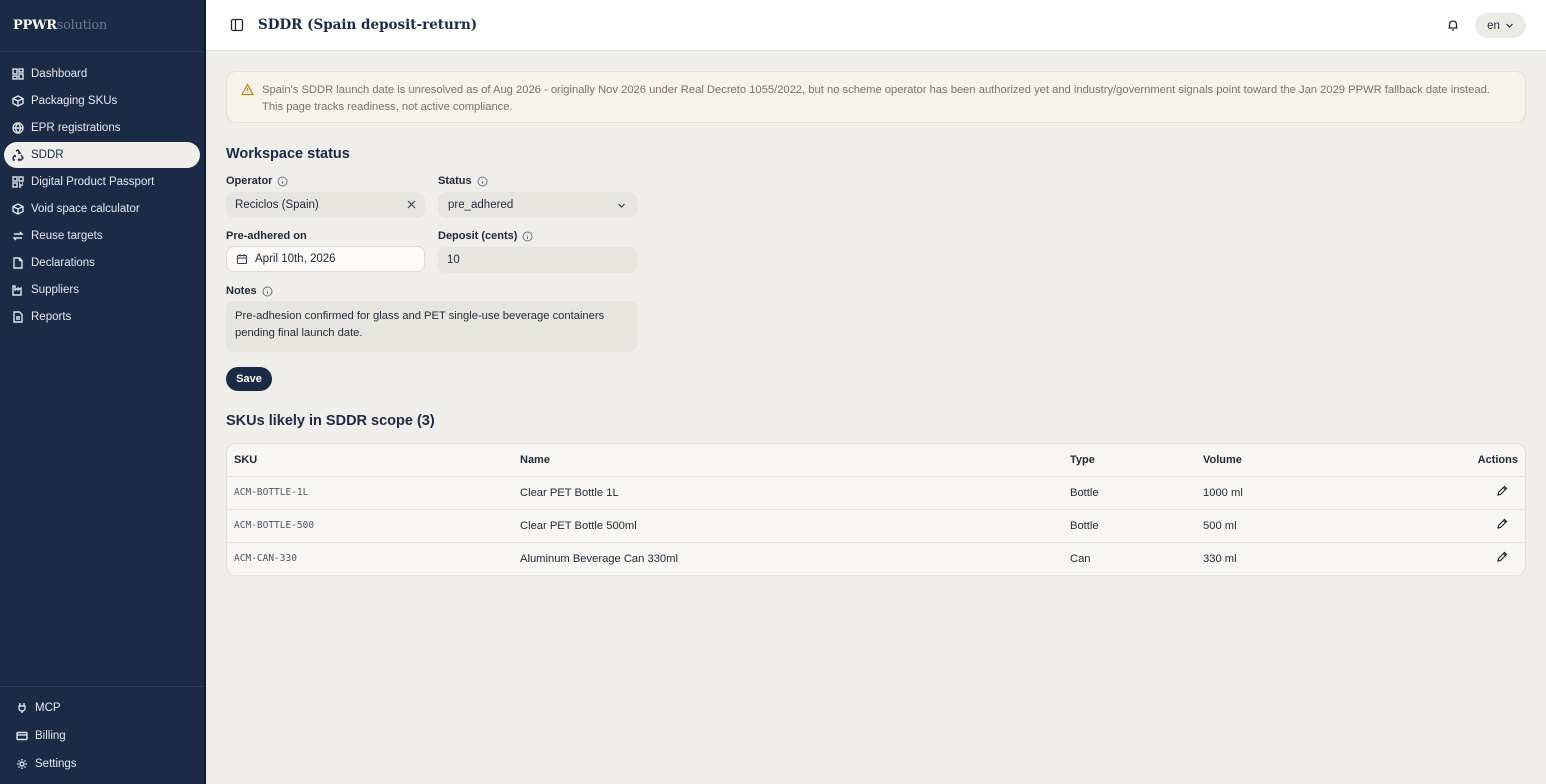 The height and width of the screenshot is (784, 1546). What do you see at coordinates (249, 181) in the screenshot?
I see `operator-label-text: Operator` at bounding box center [249, 181].